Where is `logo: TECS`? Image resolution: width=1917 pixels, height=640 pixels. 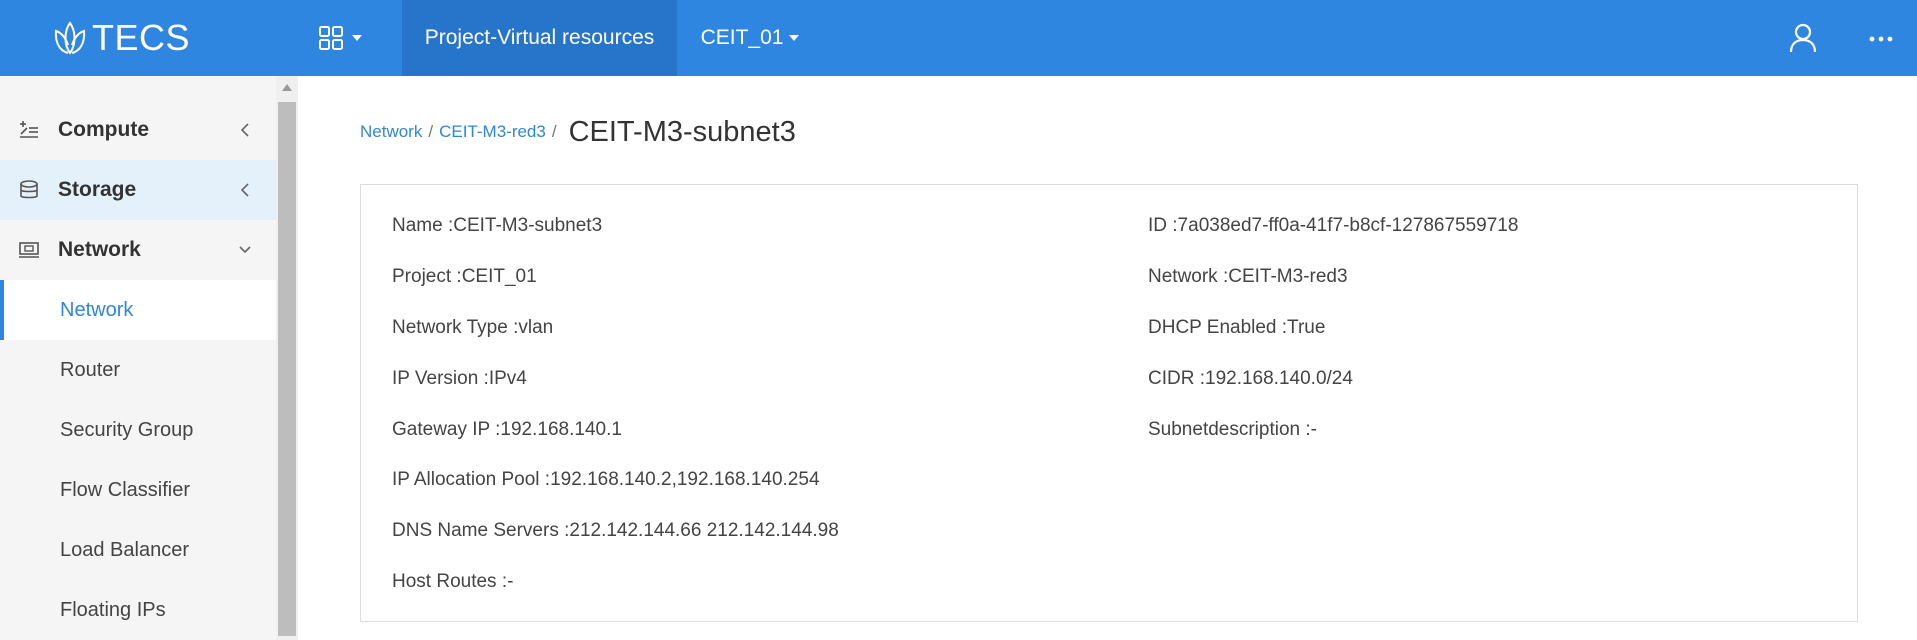
logo: TECS is located at coordinates (121, 37).